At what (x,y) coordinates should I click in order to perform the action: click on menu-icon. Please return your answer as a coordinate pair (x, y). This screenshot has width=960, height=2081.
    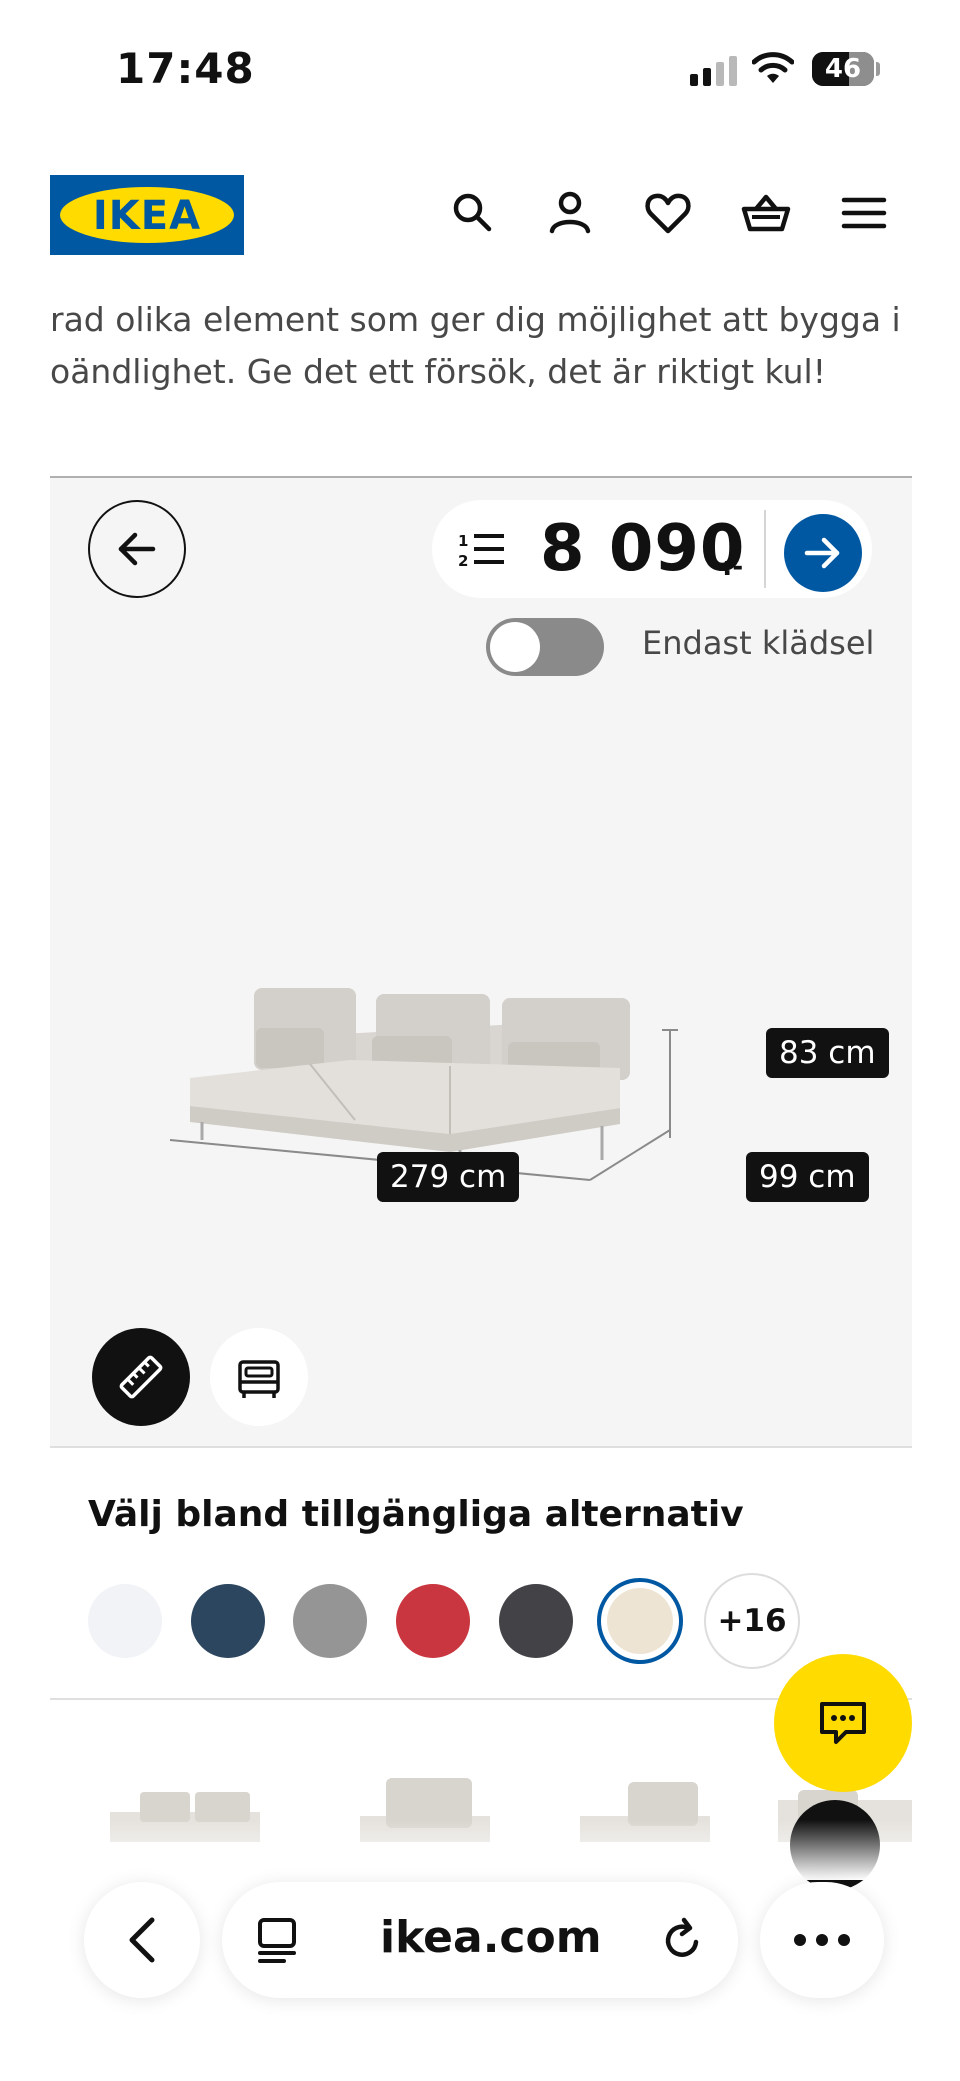
    Looking at the image, I should click on (864, 213).